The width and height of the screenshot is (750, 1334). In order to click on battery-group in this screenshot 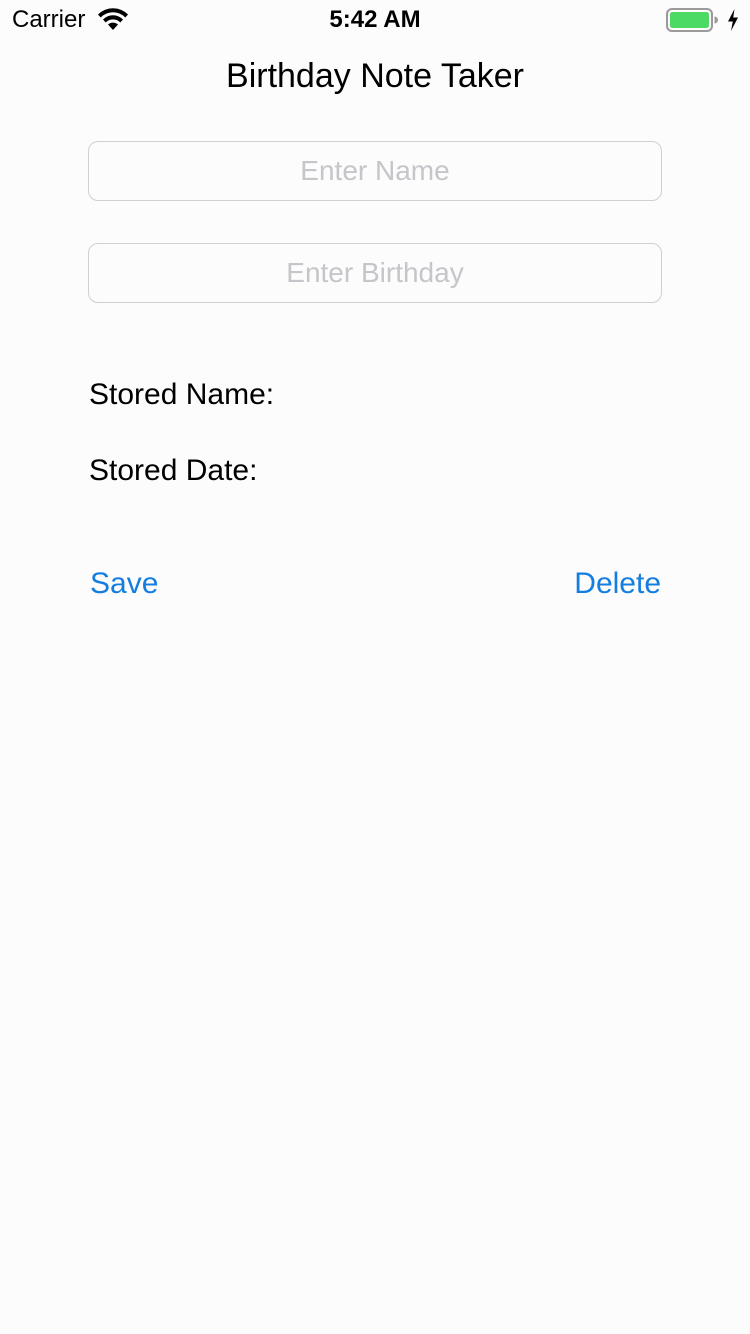, I will do `click(703, 20)`.